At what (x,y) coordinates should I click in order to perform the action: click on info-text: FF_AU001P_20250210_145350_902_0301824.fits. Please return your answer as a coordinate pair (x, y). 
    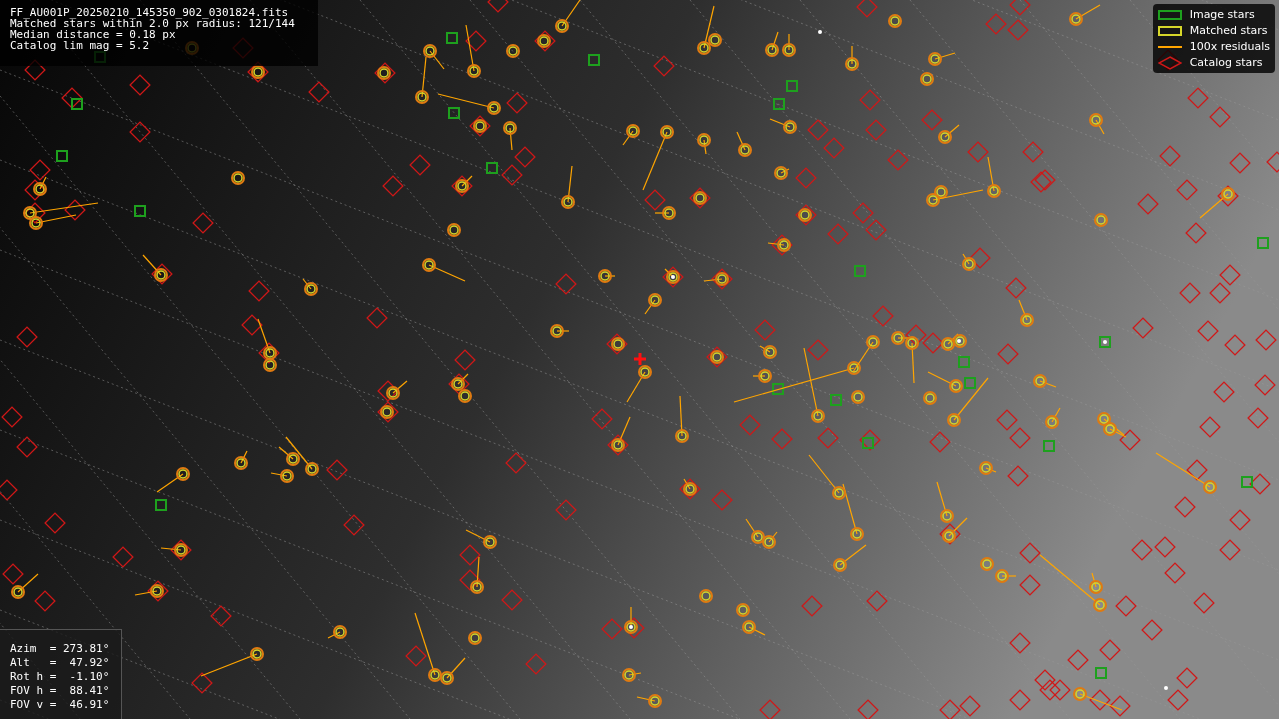
    Looking at the image, I should click on (149, 12).